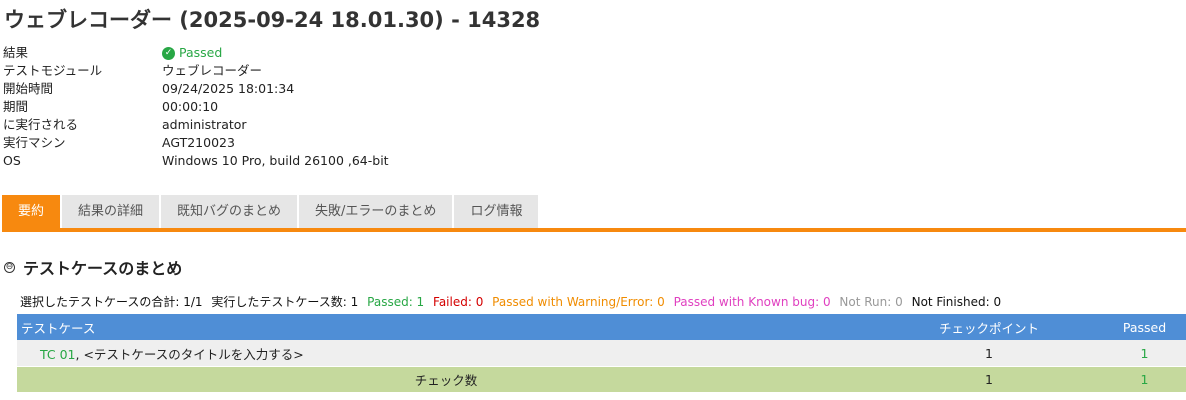  I want to click on info-value: 00:00:10, so click(190, 106).